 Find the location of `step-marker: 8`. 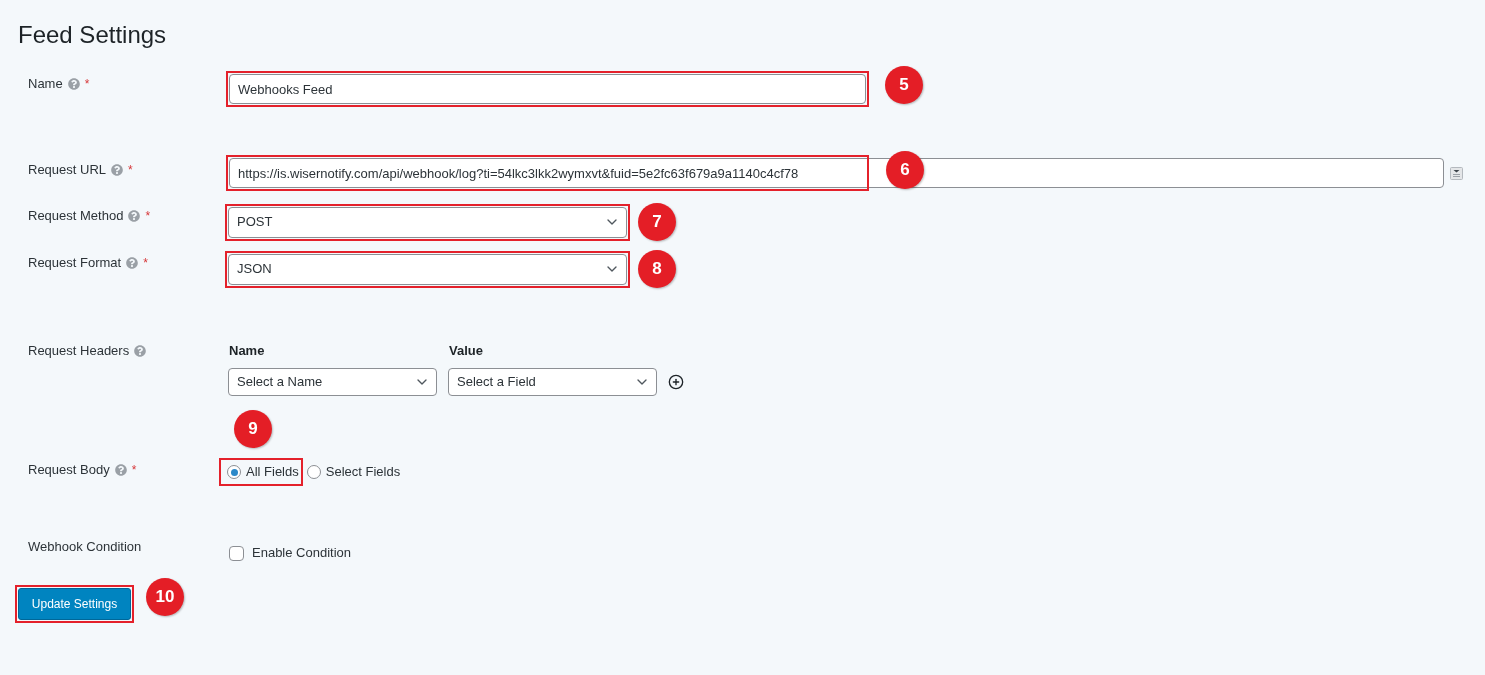

step-marker: 8 is located at coordinates (657, 269).